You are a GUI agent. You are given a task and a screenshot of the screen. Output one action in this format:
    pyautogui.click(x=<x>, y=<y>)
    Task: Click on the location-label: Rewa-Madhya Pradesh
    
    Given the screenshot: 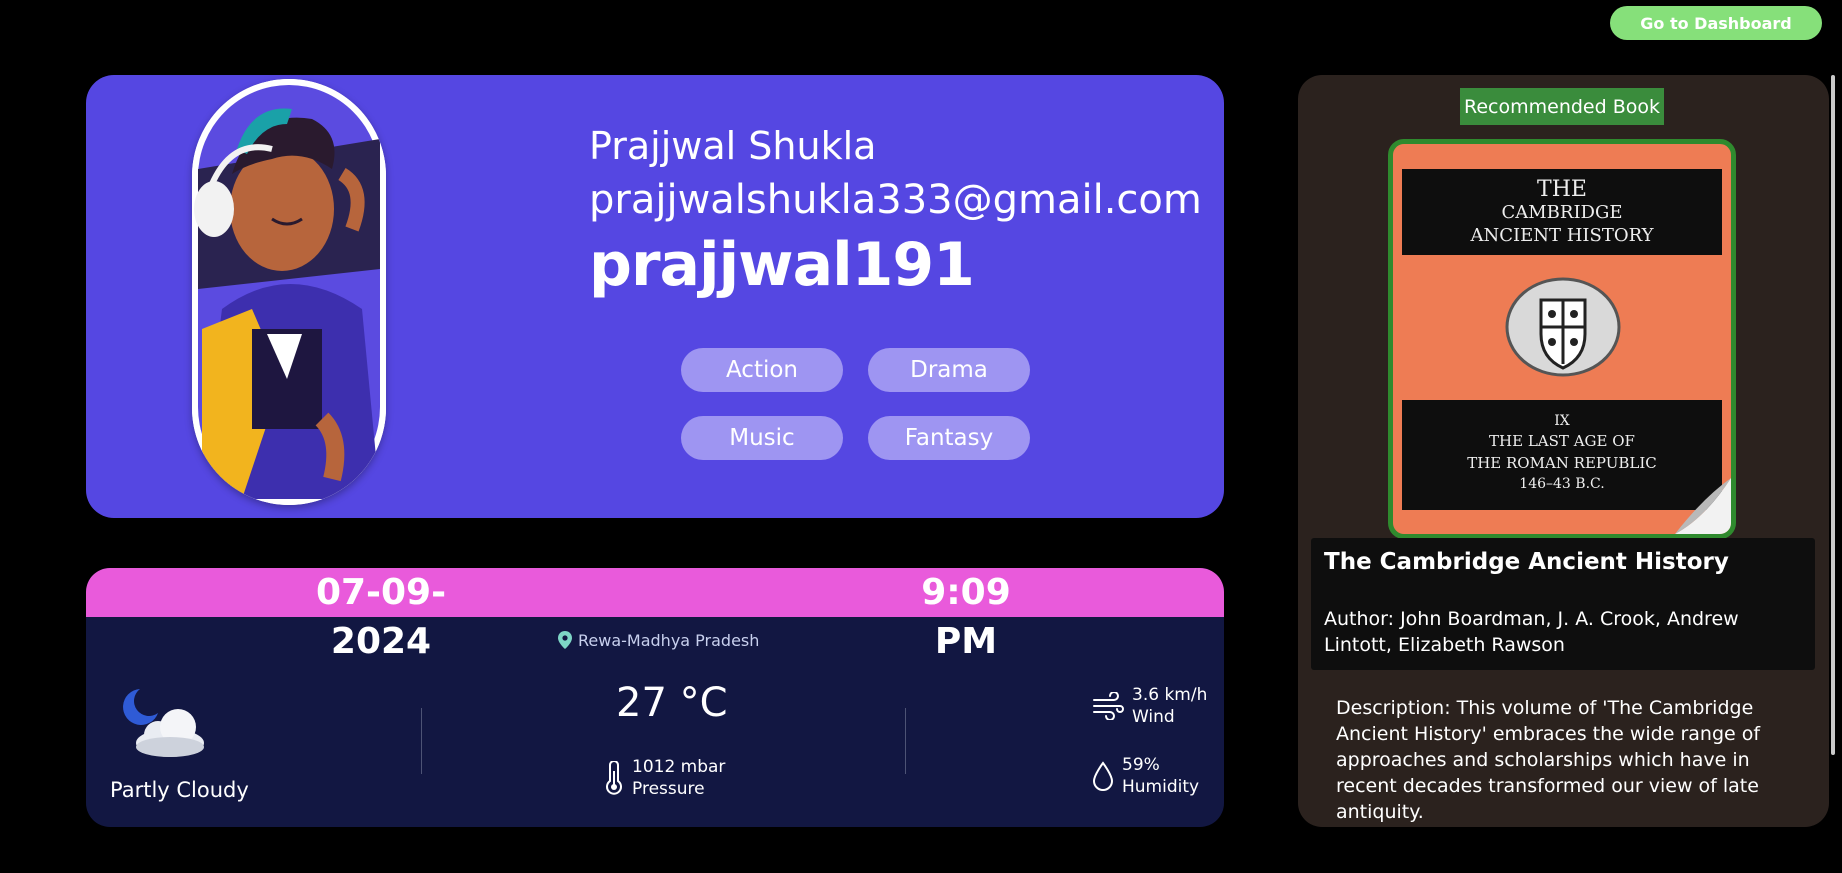 What is the action you would take?
    pyautogui.click(x=669, y=640)
    